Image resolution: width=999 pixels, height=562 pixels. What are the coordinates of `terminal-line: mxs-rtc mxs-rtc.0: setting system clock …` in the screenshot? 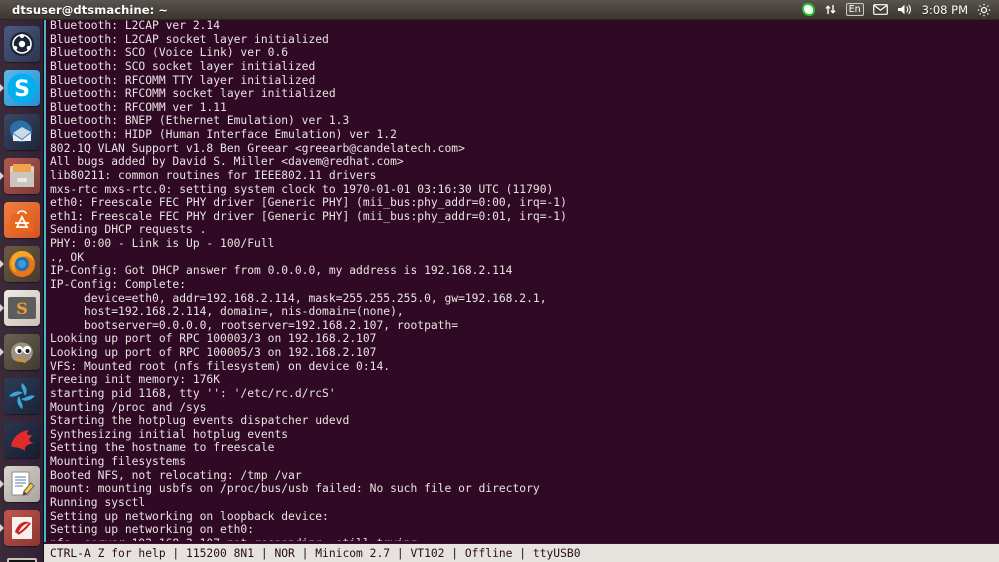 It's located at (302, 189).